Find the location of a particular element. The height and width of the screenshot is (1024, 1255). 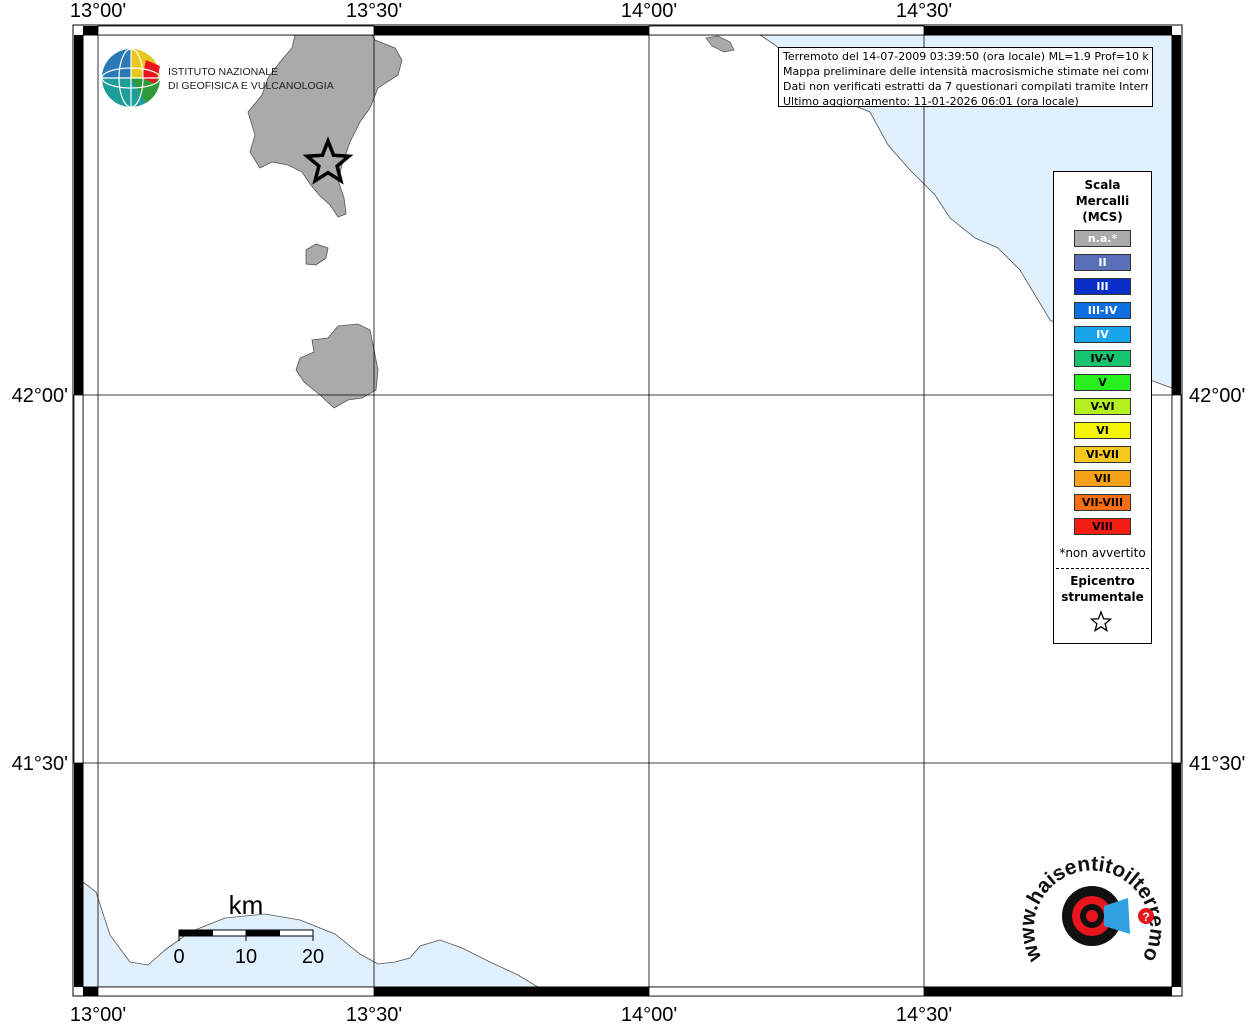

legend-swatch-iii: III is located at coordinates (1102, 286).